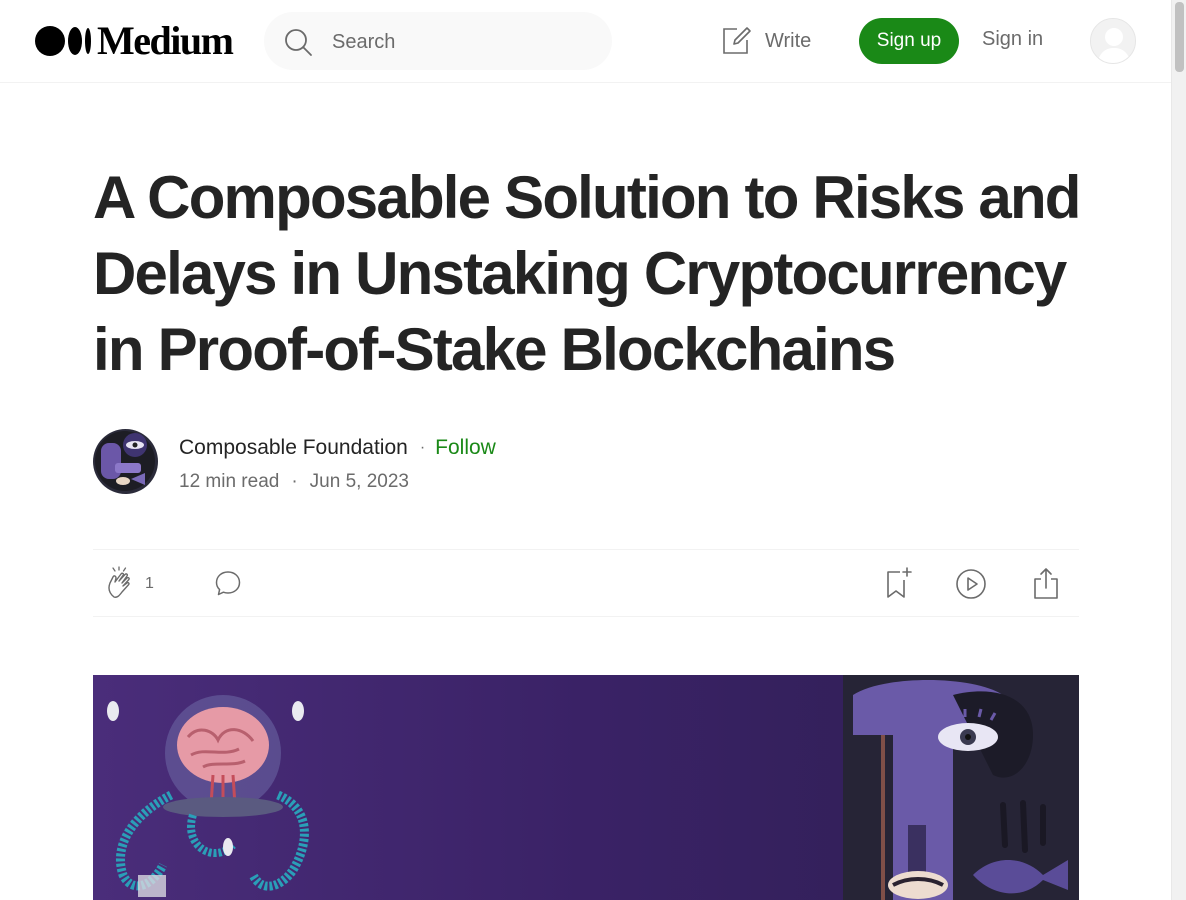 This screenshot has height=900, width=1186. I want to click on bookmark-add-icon, so click(899, 583).